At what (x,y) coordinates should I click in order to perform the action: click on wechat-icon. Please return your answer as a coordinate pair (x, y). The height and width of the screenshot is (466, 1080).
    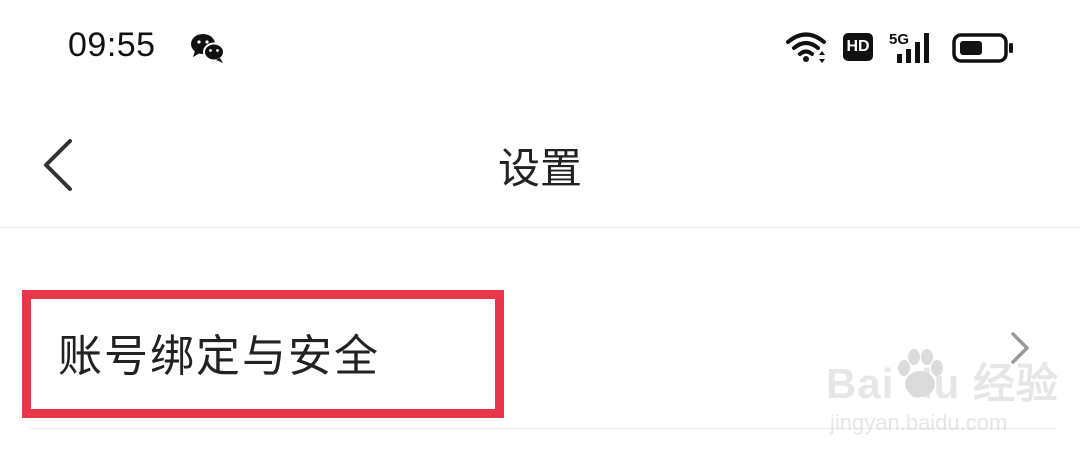
    Looking at the image, I should click on (208, 48).